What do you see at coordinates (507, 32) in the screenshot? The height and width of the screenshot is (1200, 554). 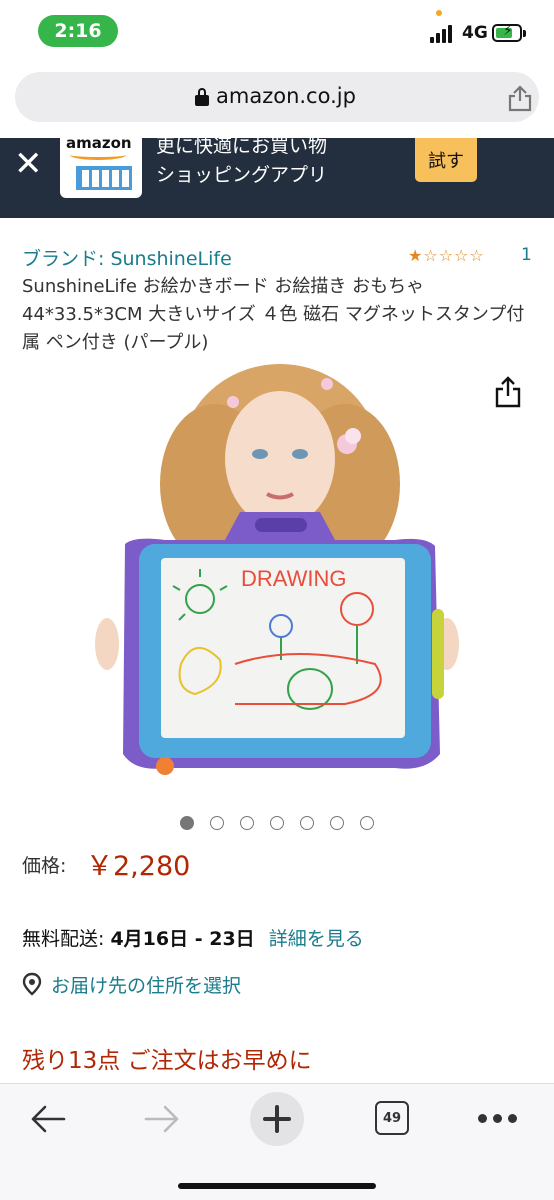 I see `battery-icon: ⚡` at bounding box center [507, 32].